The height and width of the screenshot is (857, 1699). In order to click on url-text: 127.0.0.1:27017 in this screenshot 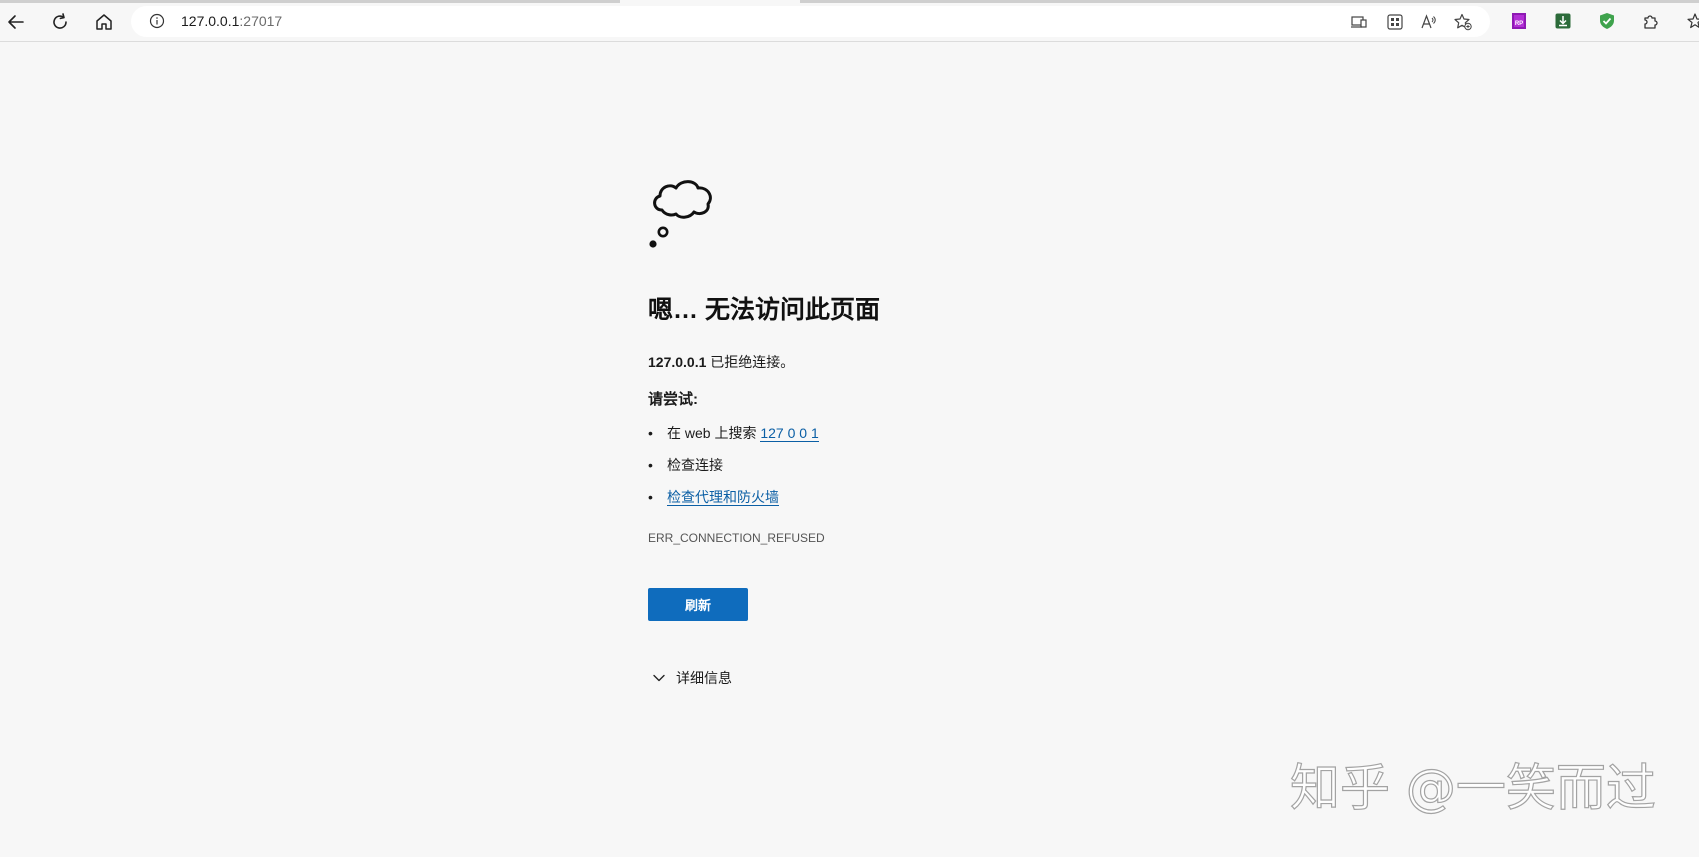, I will do `click(231, 21)`.